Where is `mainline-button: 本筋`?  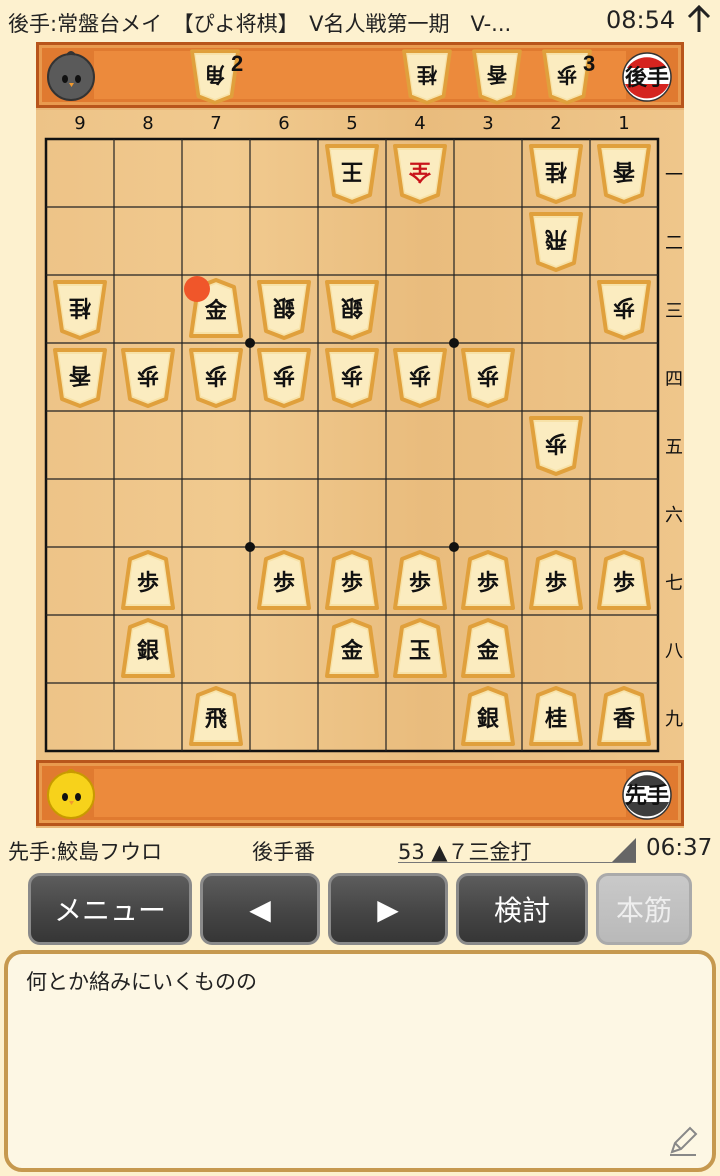
mainline-button: 本筋 is located at coordinates (644, 909).